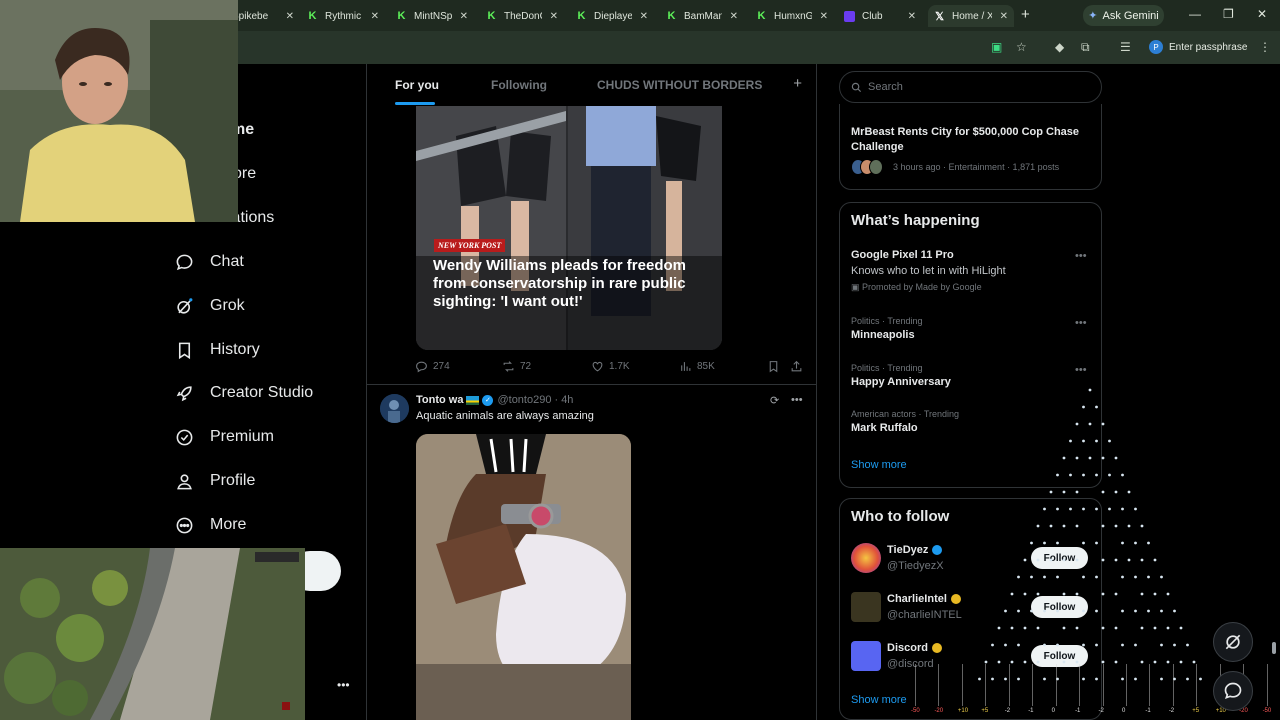  What do you see at coordinates (522, 16) in the screenshot?
I see `browser-tab: K TheDonC ✕` at bounding box center [522, 16].